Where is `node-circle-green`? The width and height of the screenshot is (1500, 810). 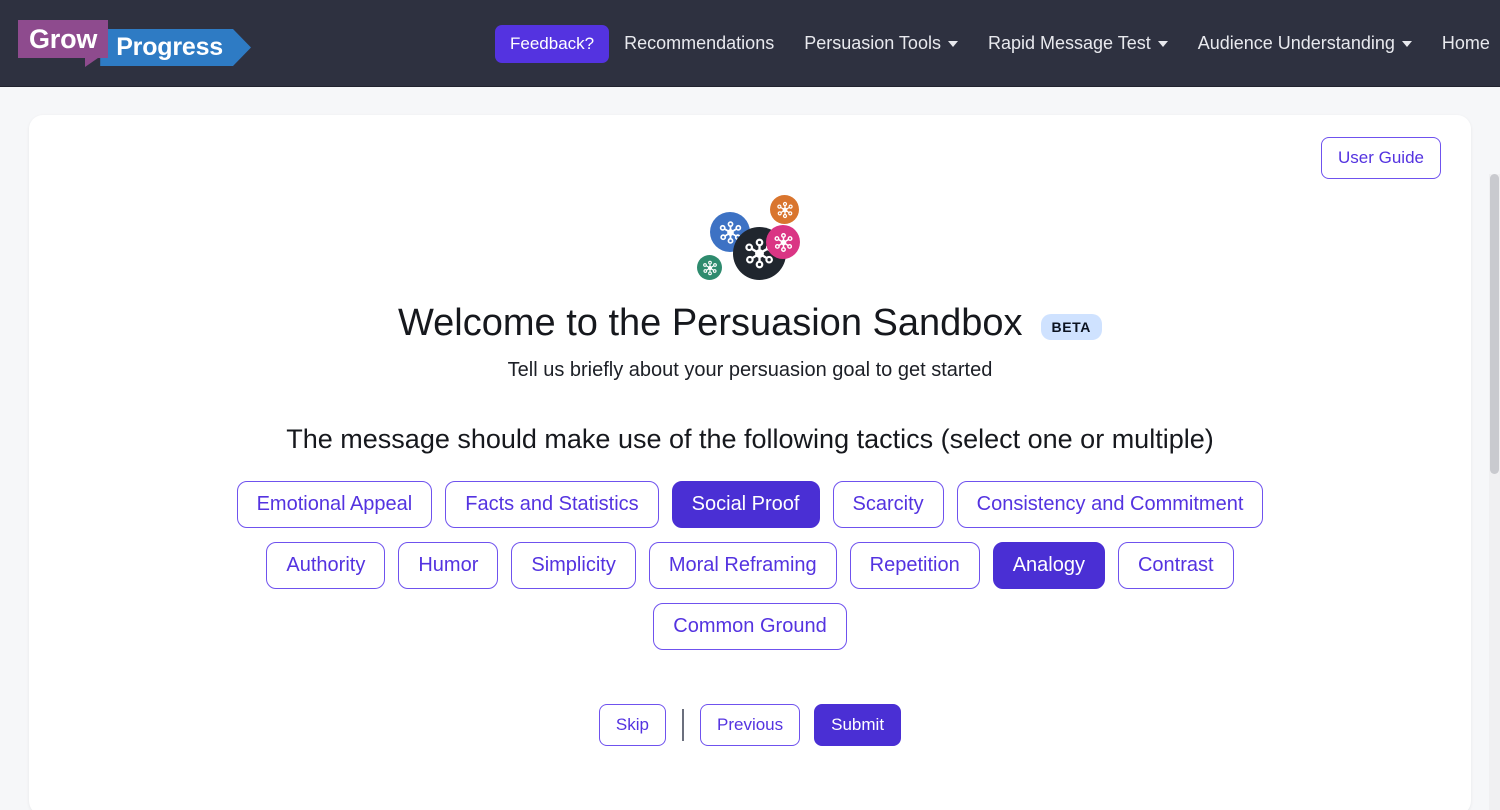
node-circle-green is located at coordinates (709, 267).